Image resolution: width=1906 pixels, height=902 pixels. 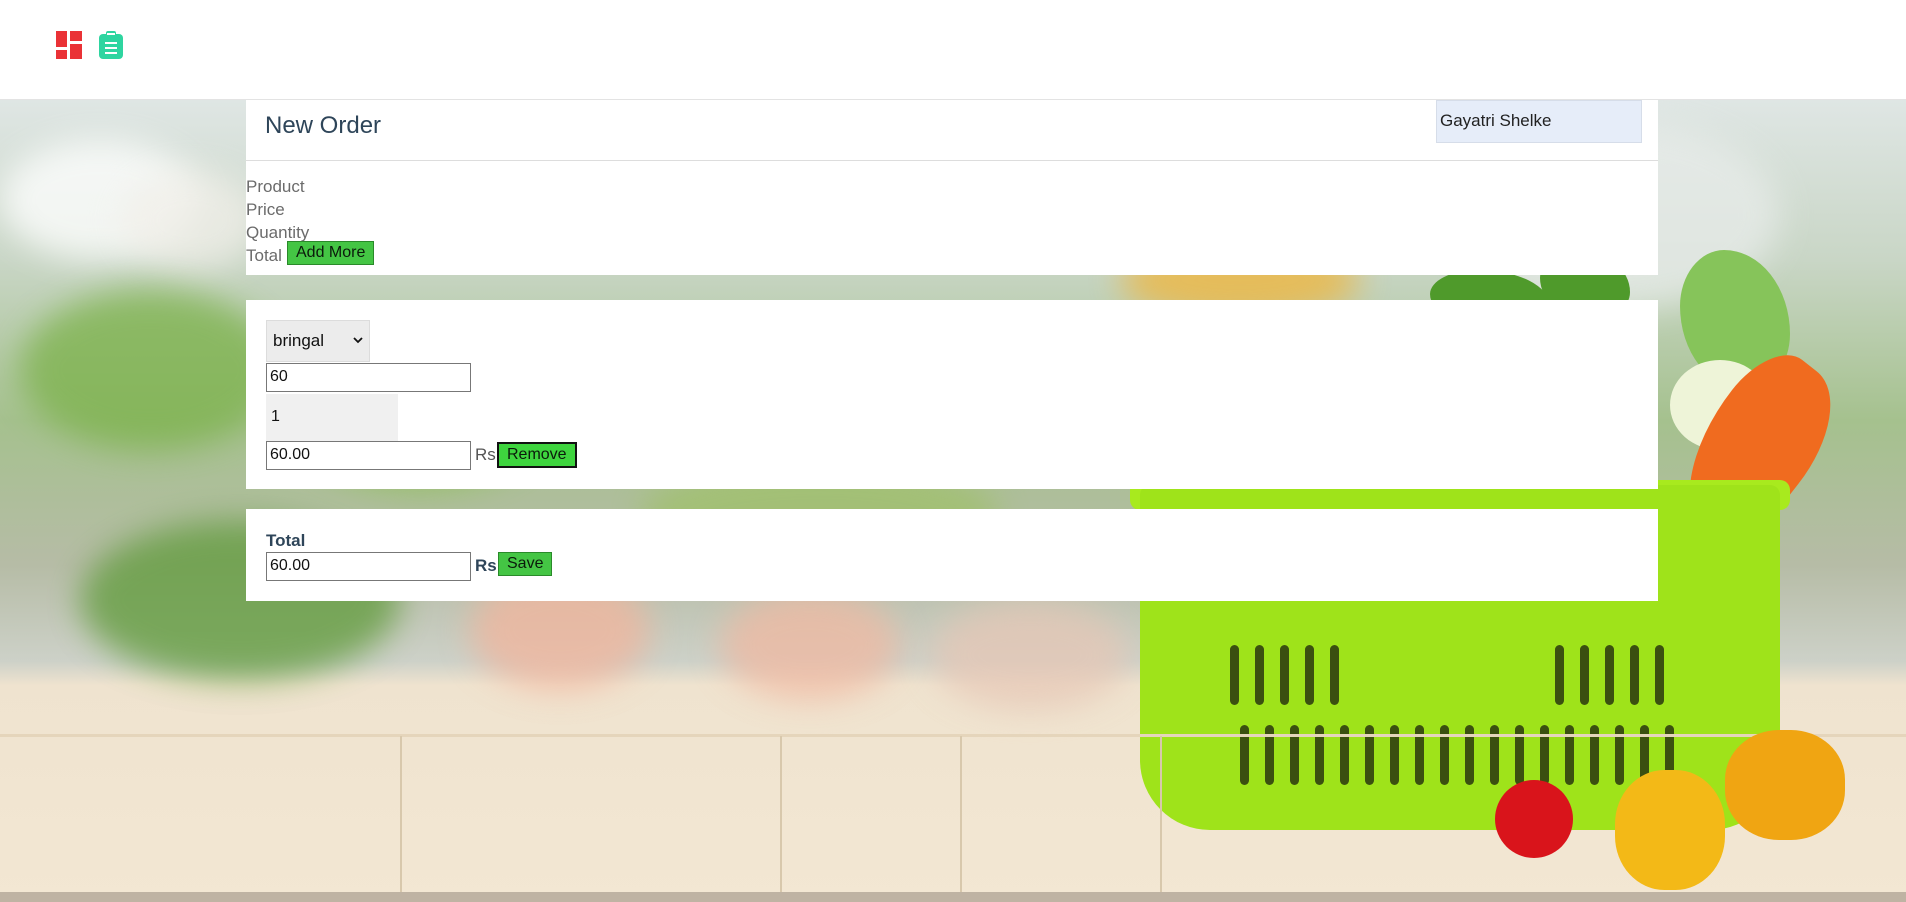 What do you see at coordinates (368, 377) in the screenshot?
I see `price-input: 60` at bounding box center [368, 377].